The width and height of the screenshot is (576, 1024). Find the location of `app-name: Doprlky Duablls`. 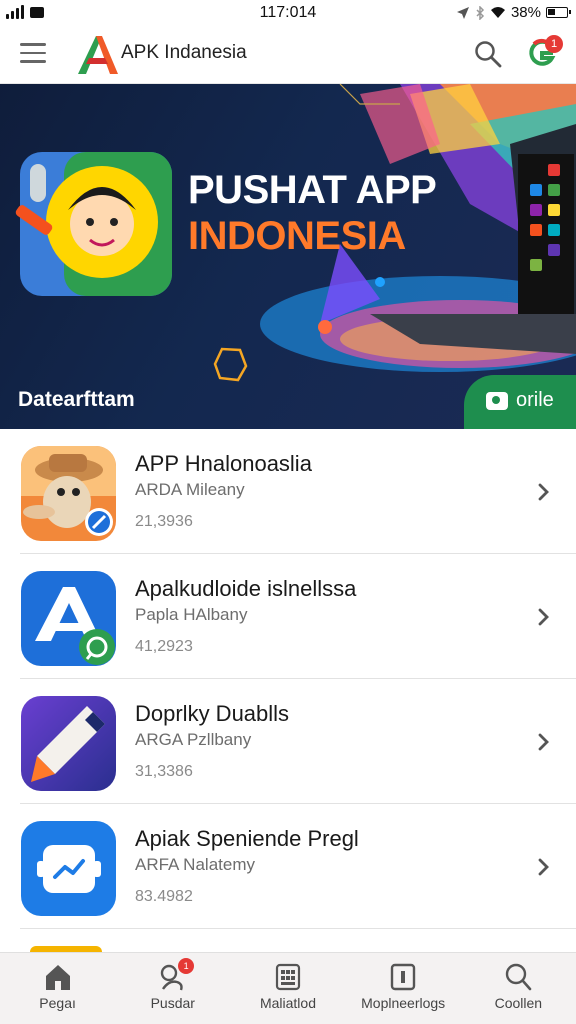

app-name: Doprlky Duablls is located at coordinates (212, 713).